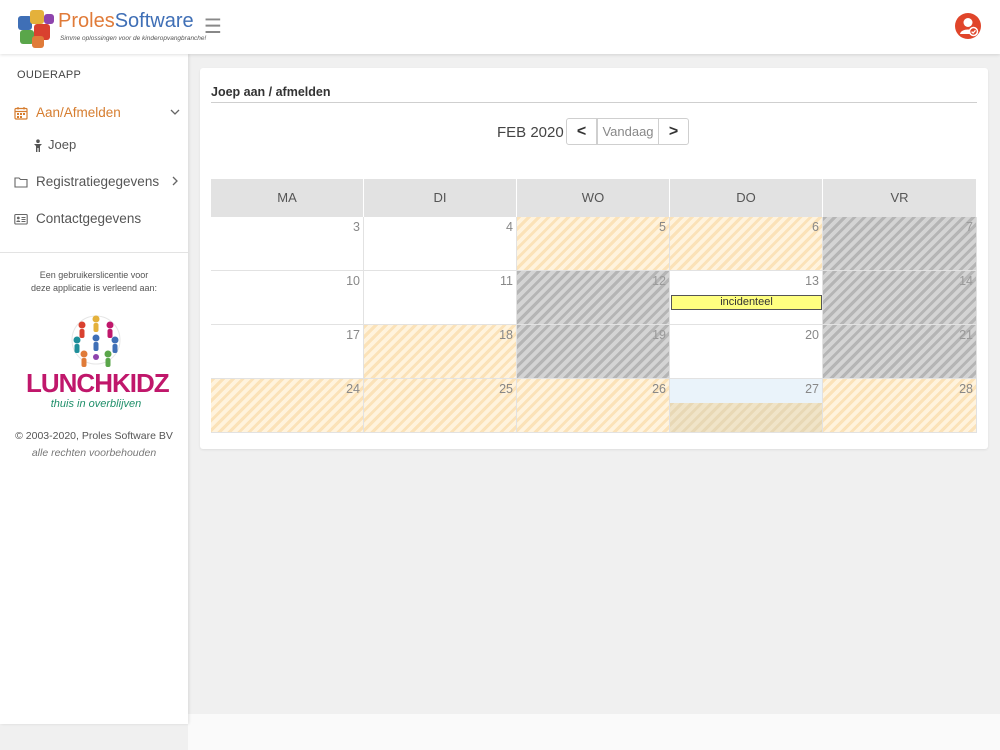  I want to click on next-month-button: >, so click(673, 131).